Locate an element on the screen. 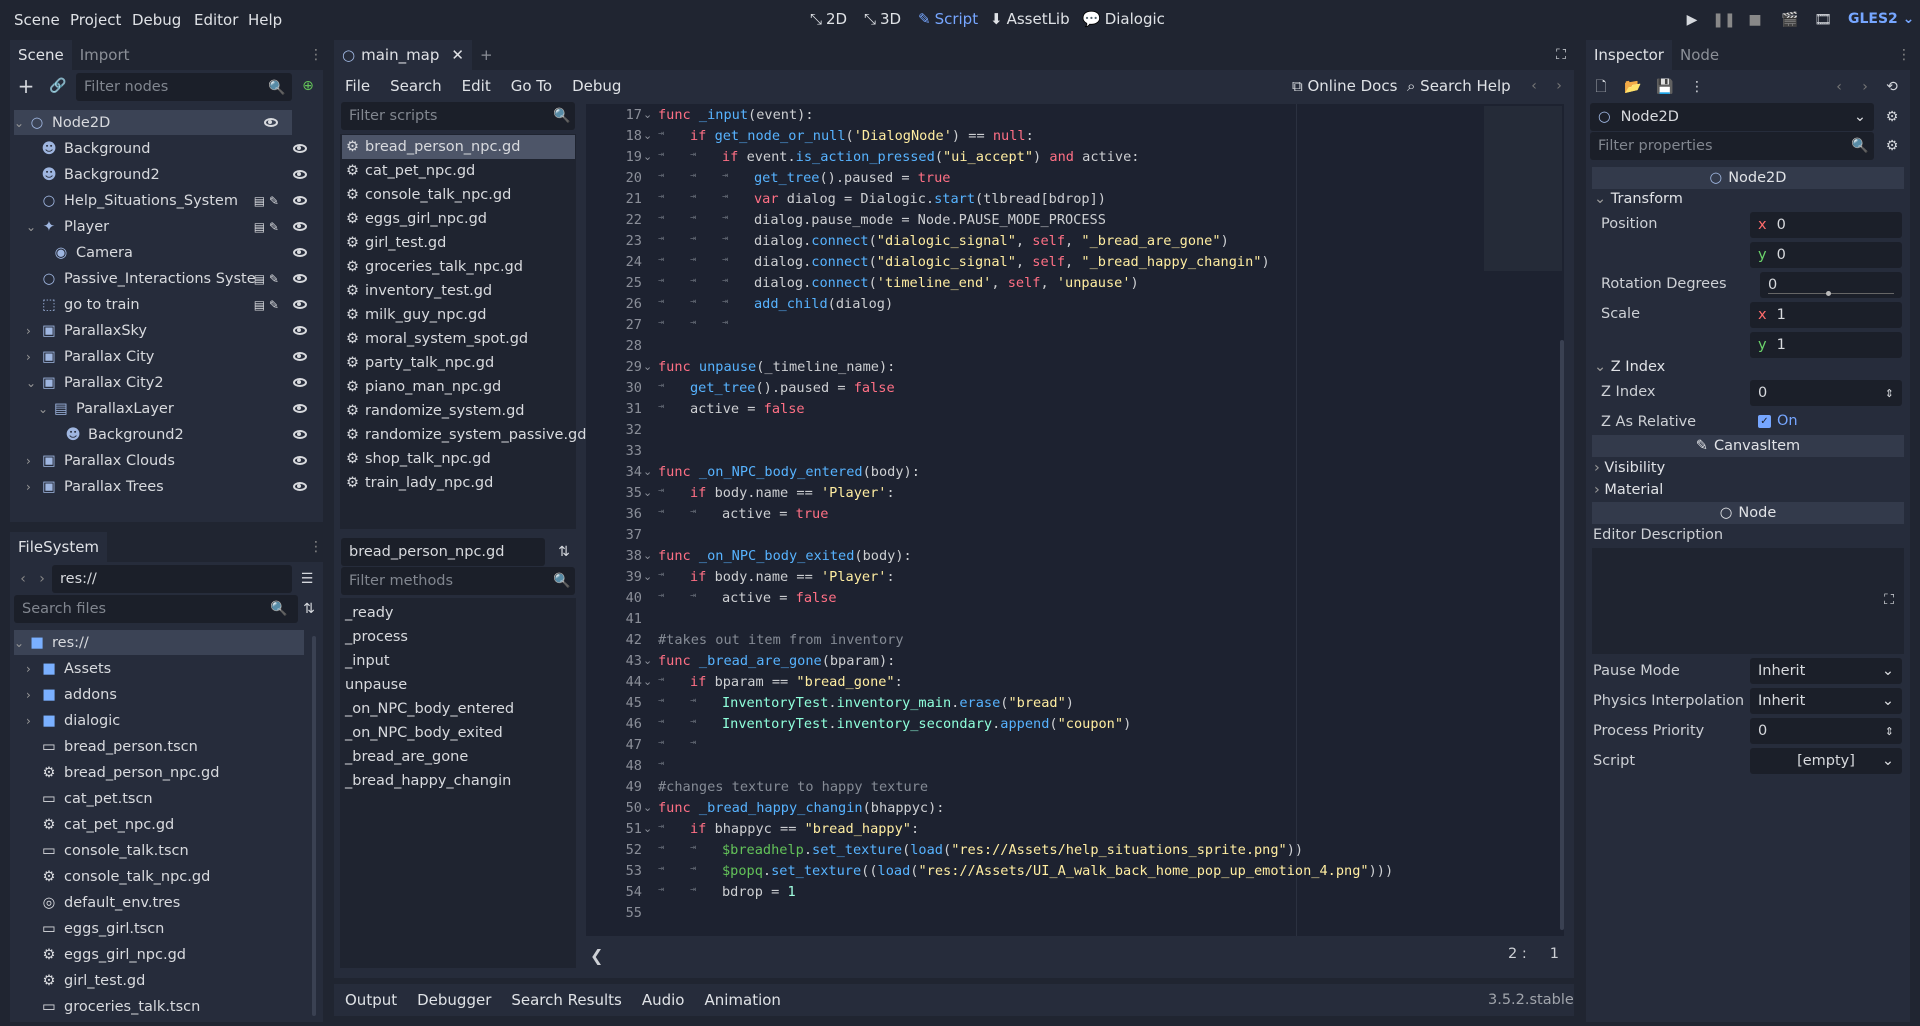 This screenshot has width=1920, height=1026. play-icon: ▶ is located at coordinates (1692, 20).